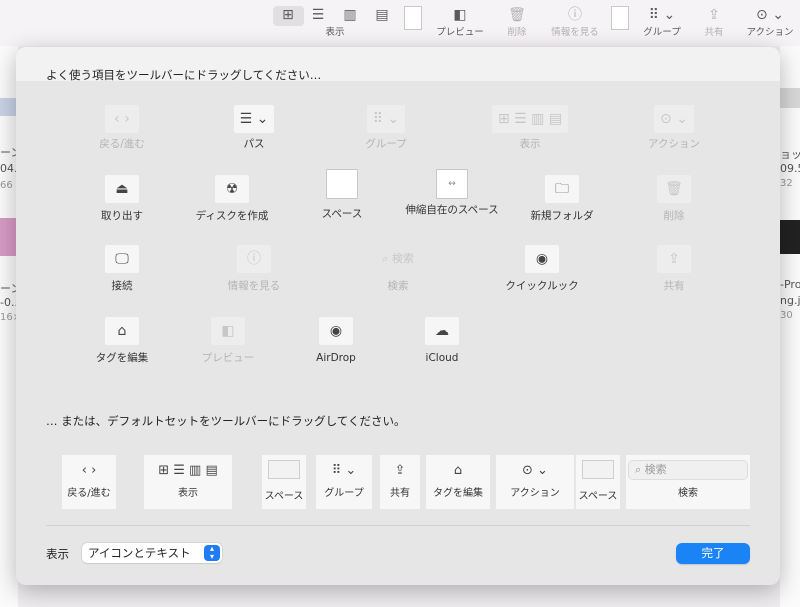 The height and width of the screenshot is (607, 800). I want to click on eject-icon: ⏏, so click(122, 189).